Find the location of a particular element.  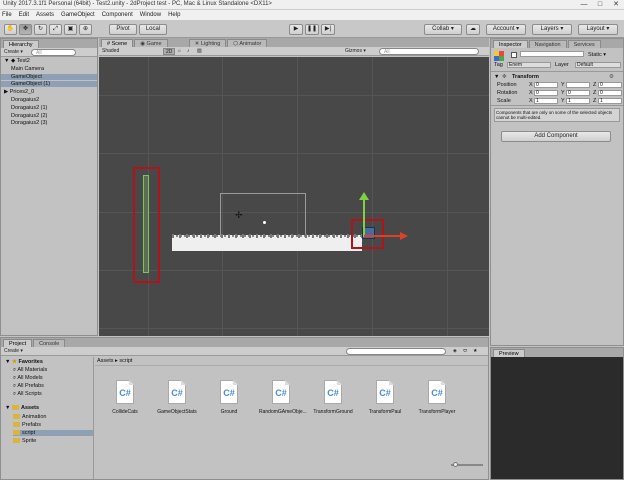

project-create-button: Create ▾ is located at coordinates (13, 351).